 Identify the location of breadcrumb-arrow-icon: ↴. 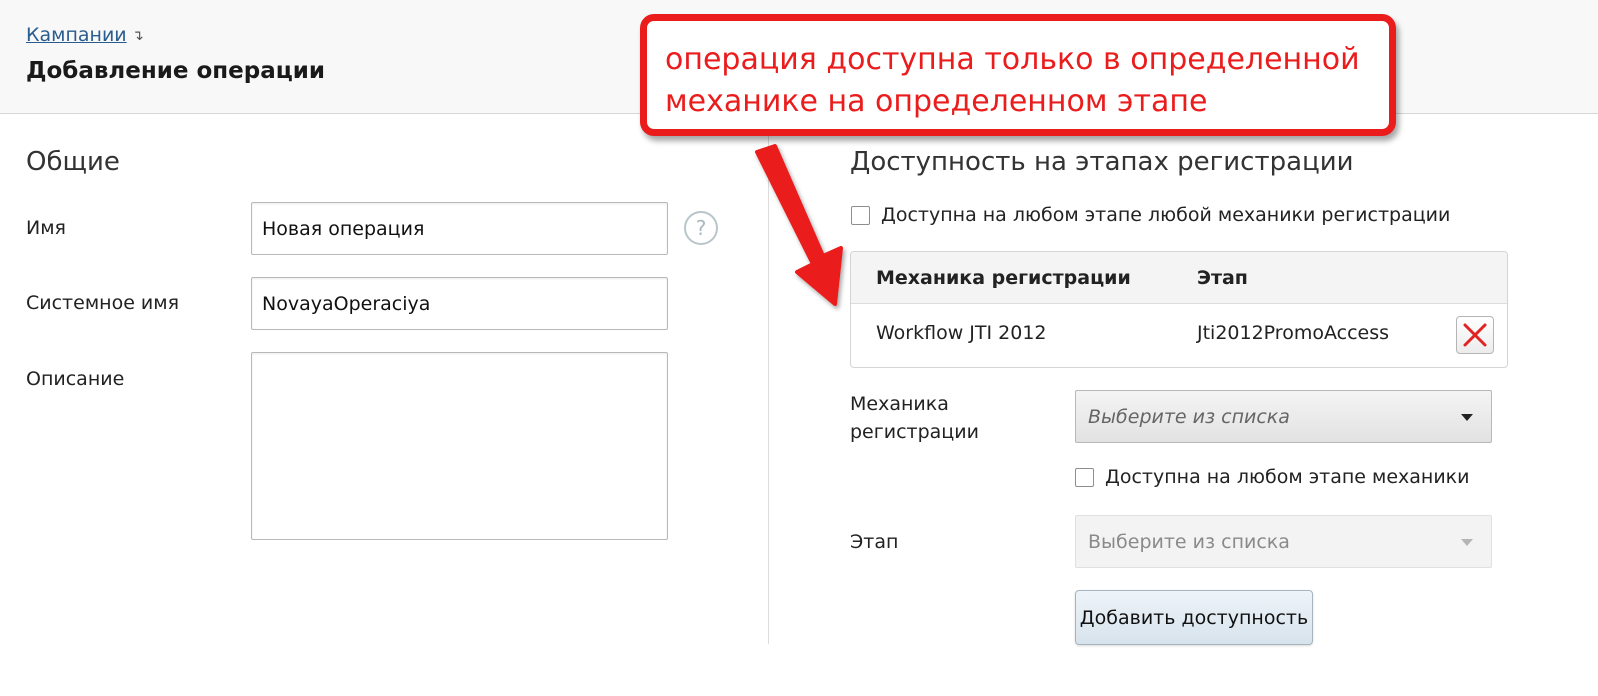
(138, 36).